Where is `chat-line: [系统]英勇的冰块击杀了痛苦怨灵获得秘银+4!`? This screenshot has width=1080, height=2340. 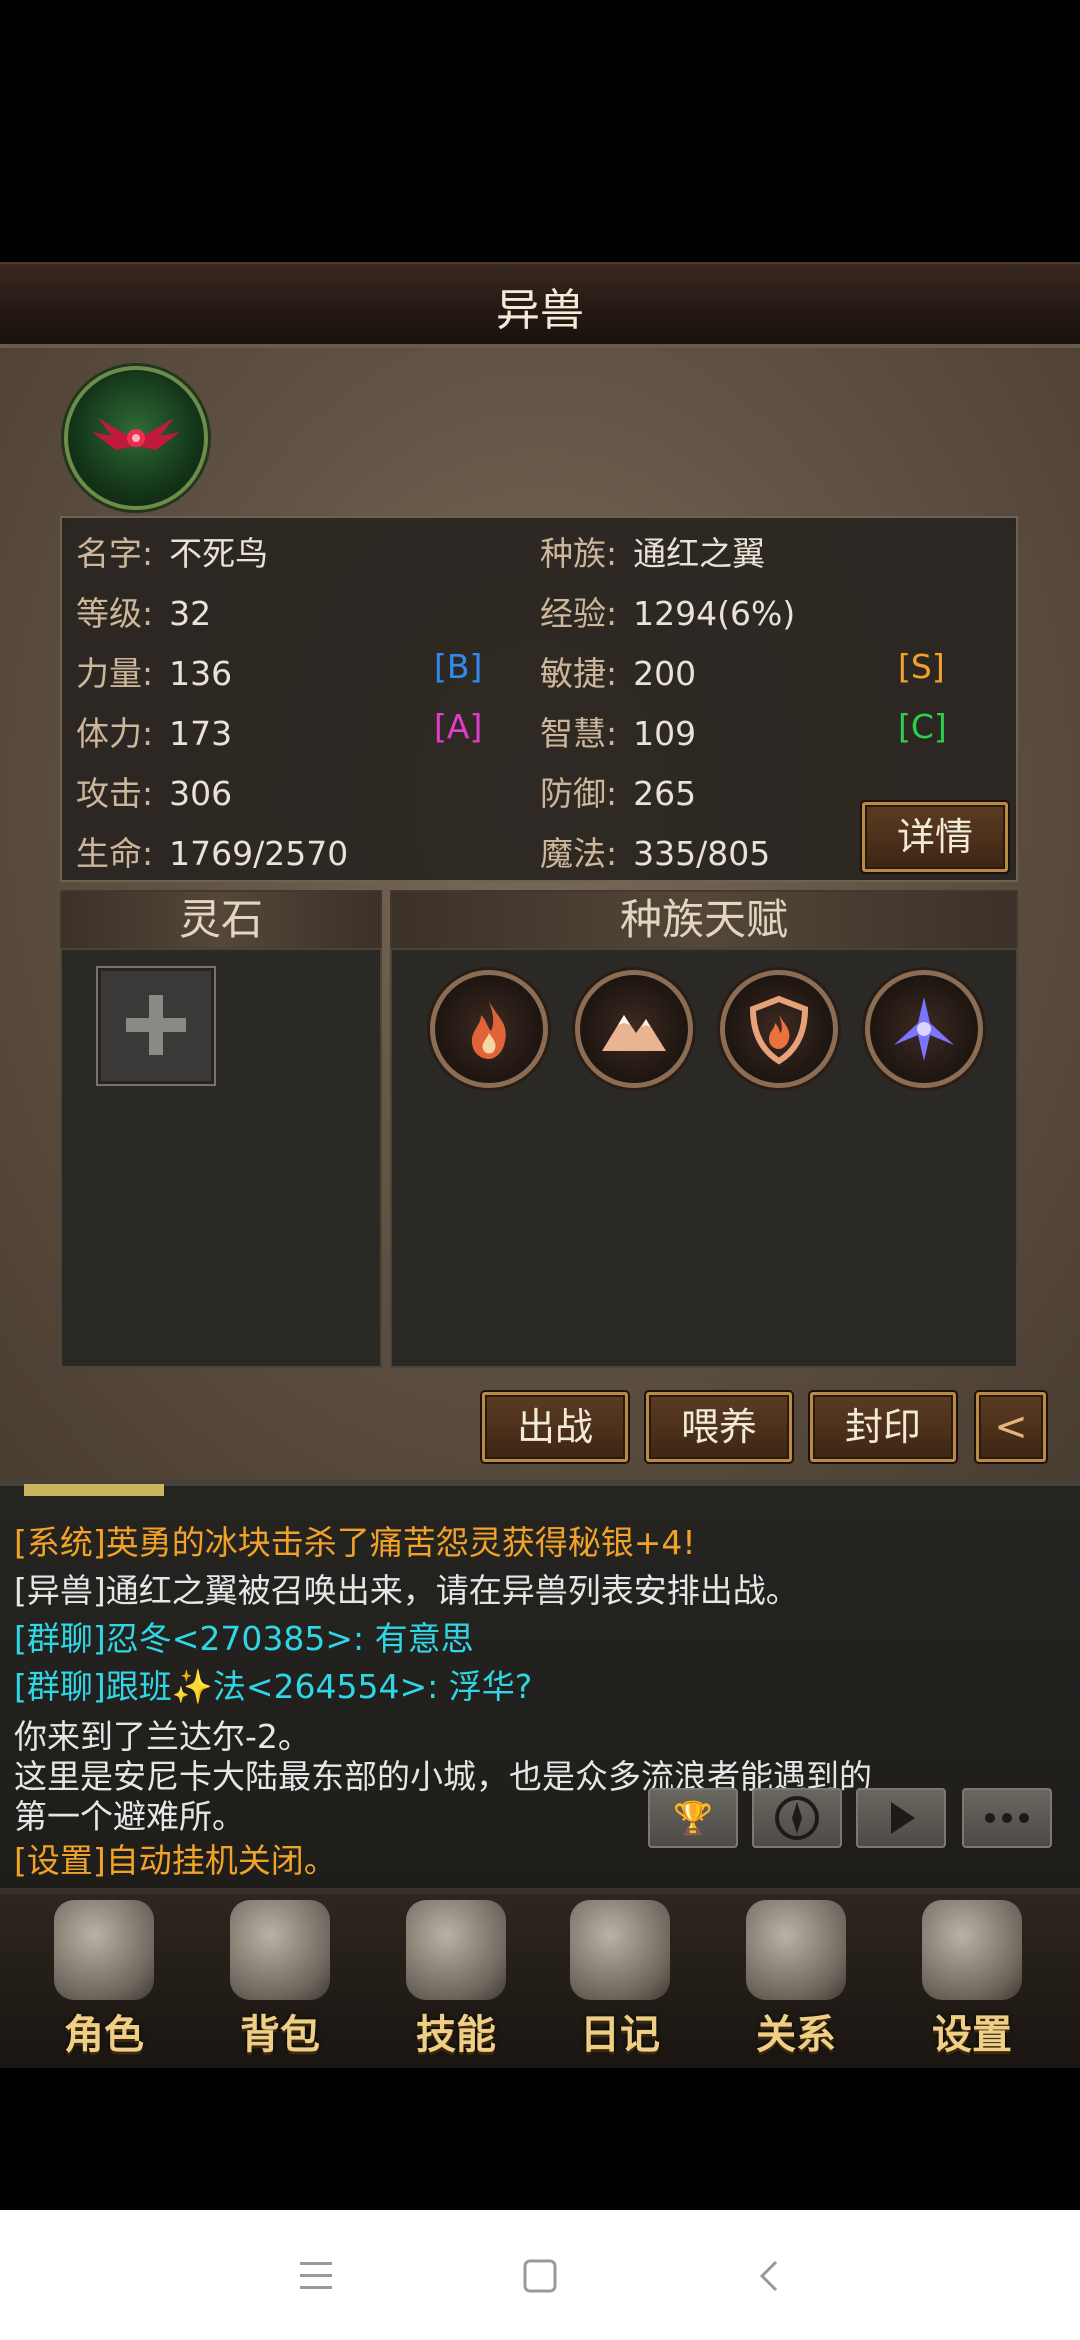
chat-line: [系统]英勇的冰块击杀了痛苦怨灵获得秘银+4! is located at coordinates (355, 1542).